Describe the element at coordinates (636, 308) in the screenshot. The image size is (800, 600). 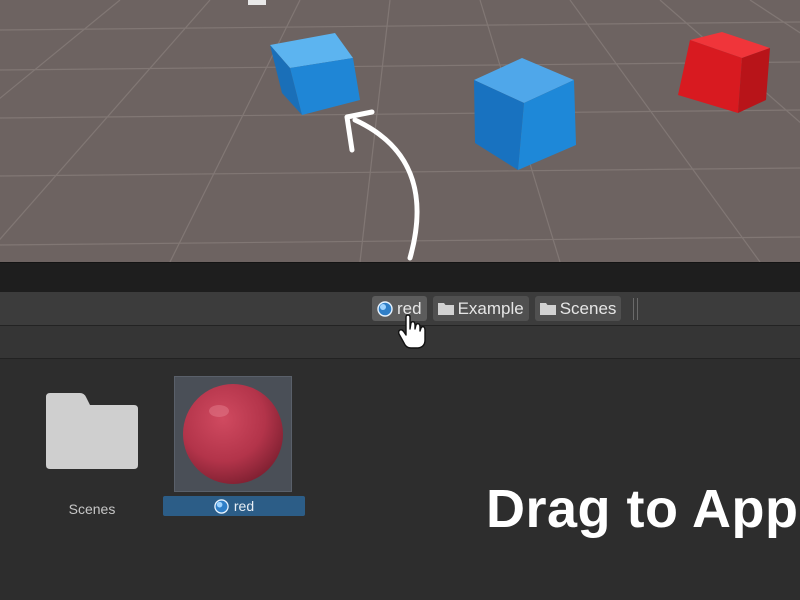
I see `breadcrumb-separator` at that location.